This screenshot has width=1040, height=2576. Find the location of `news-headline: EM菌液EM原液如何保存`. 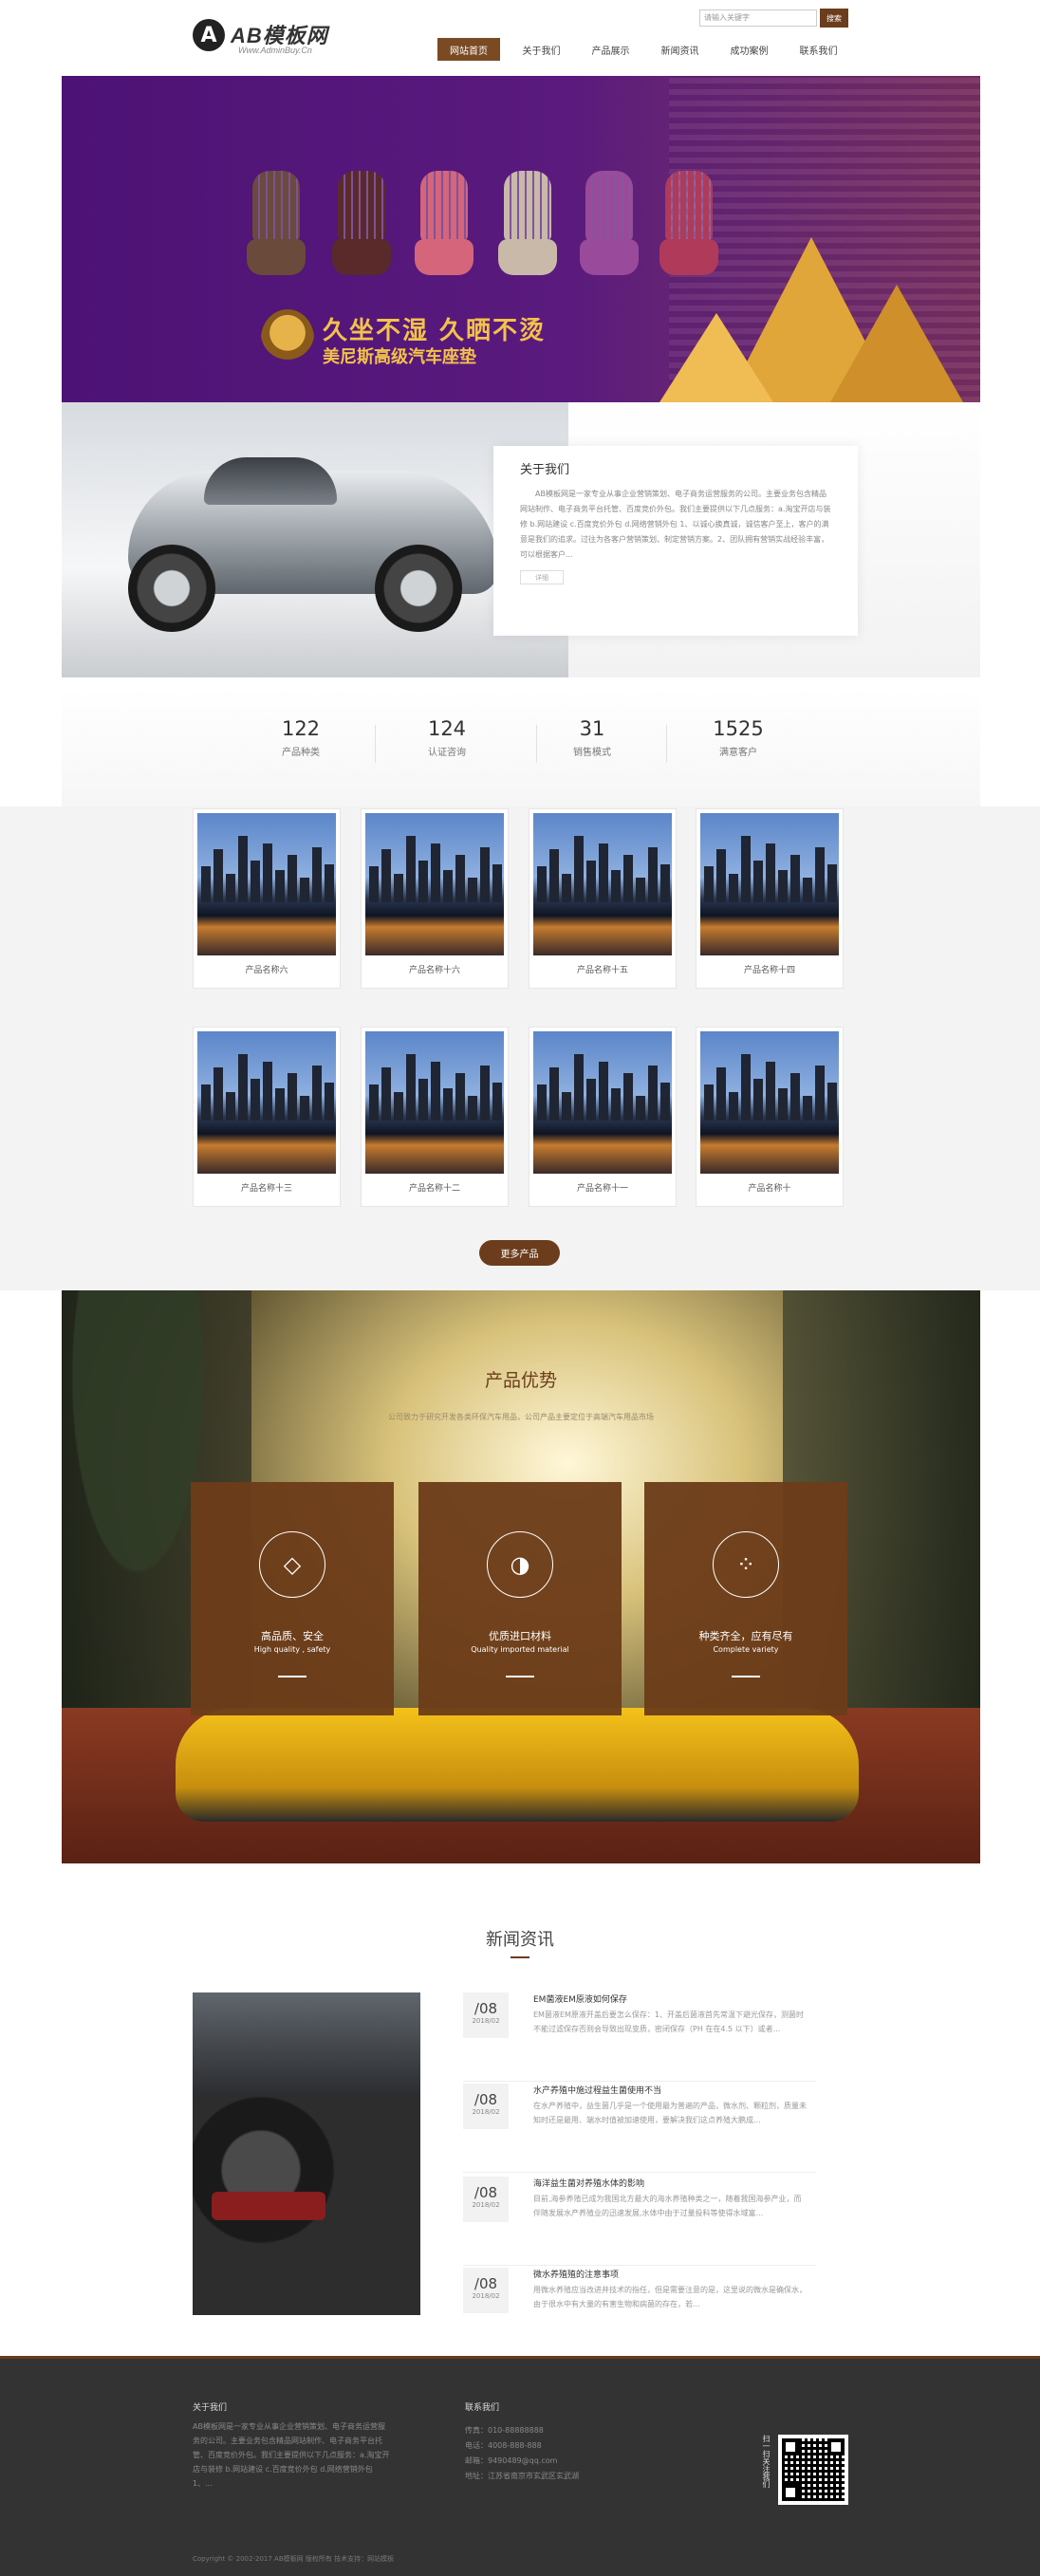

news-headline: EM菌液EM原液如何保存 is located at coordinates (580, 1998).